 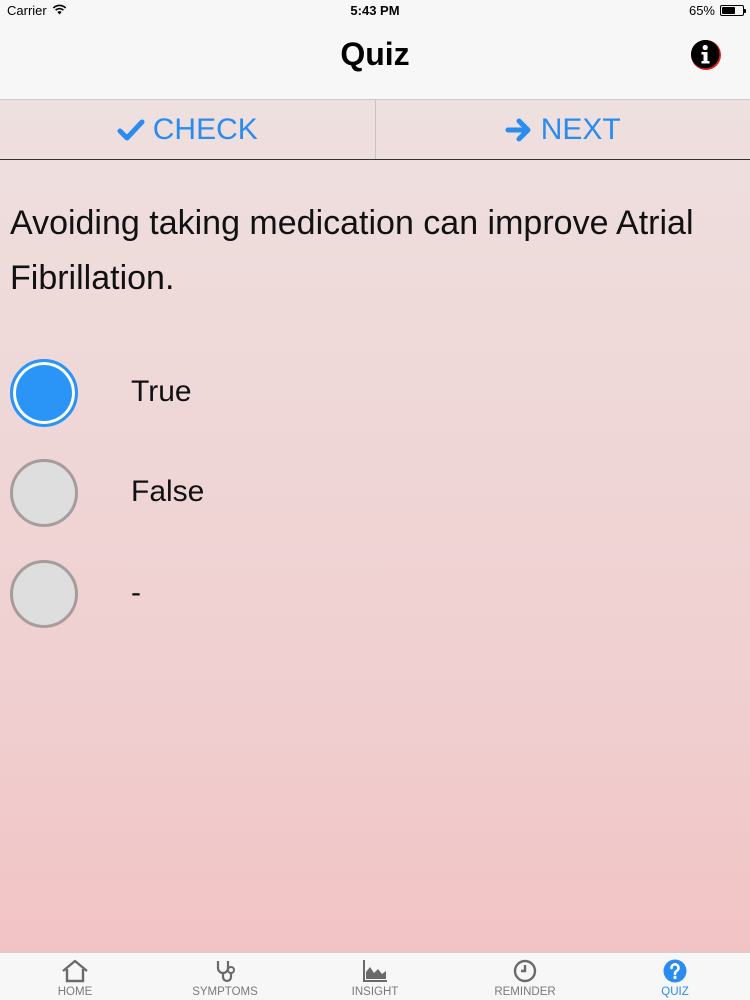 What do you see at coordinates (360, 393) in the screenshot?
I see `option-true: True` at bounding box center [360, 393].